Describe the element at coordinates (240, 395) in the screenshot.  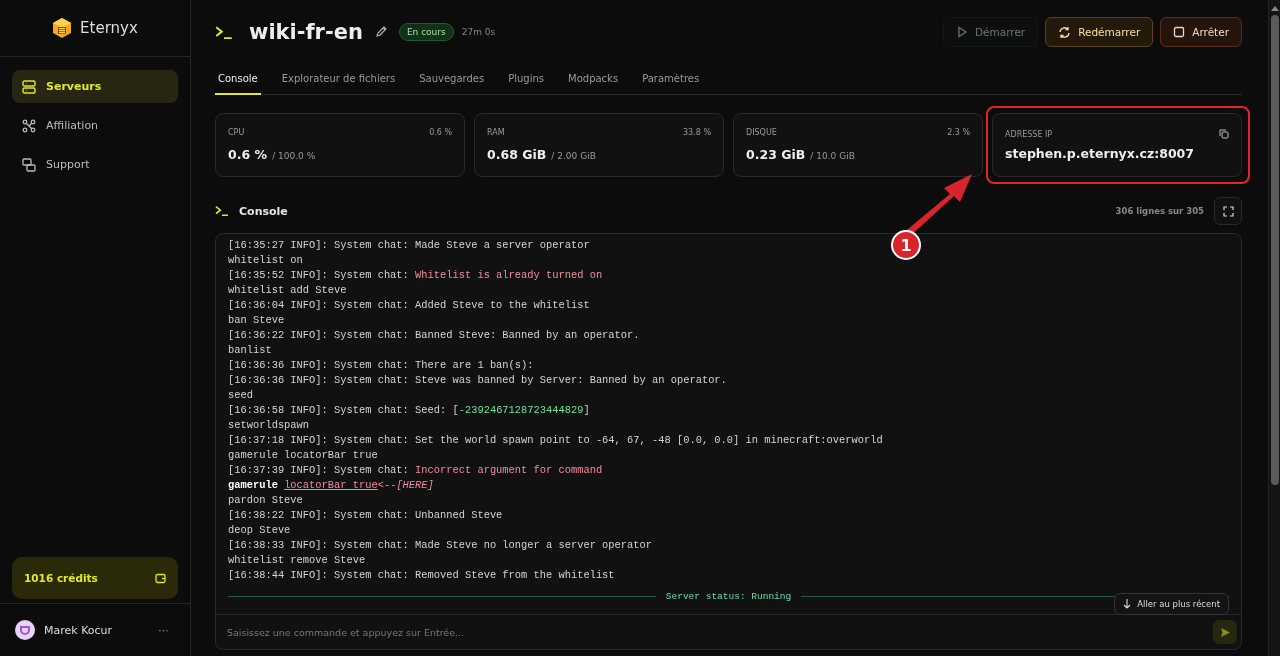
I see `console-line: seed` at that location.